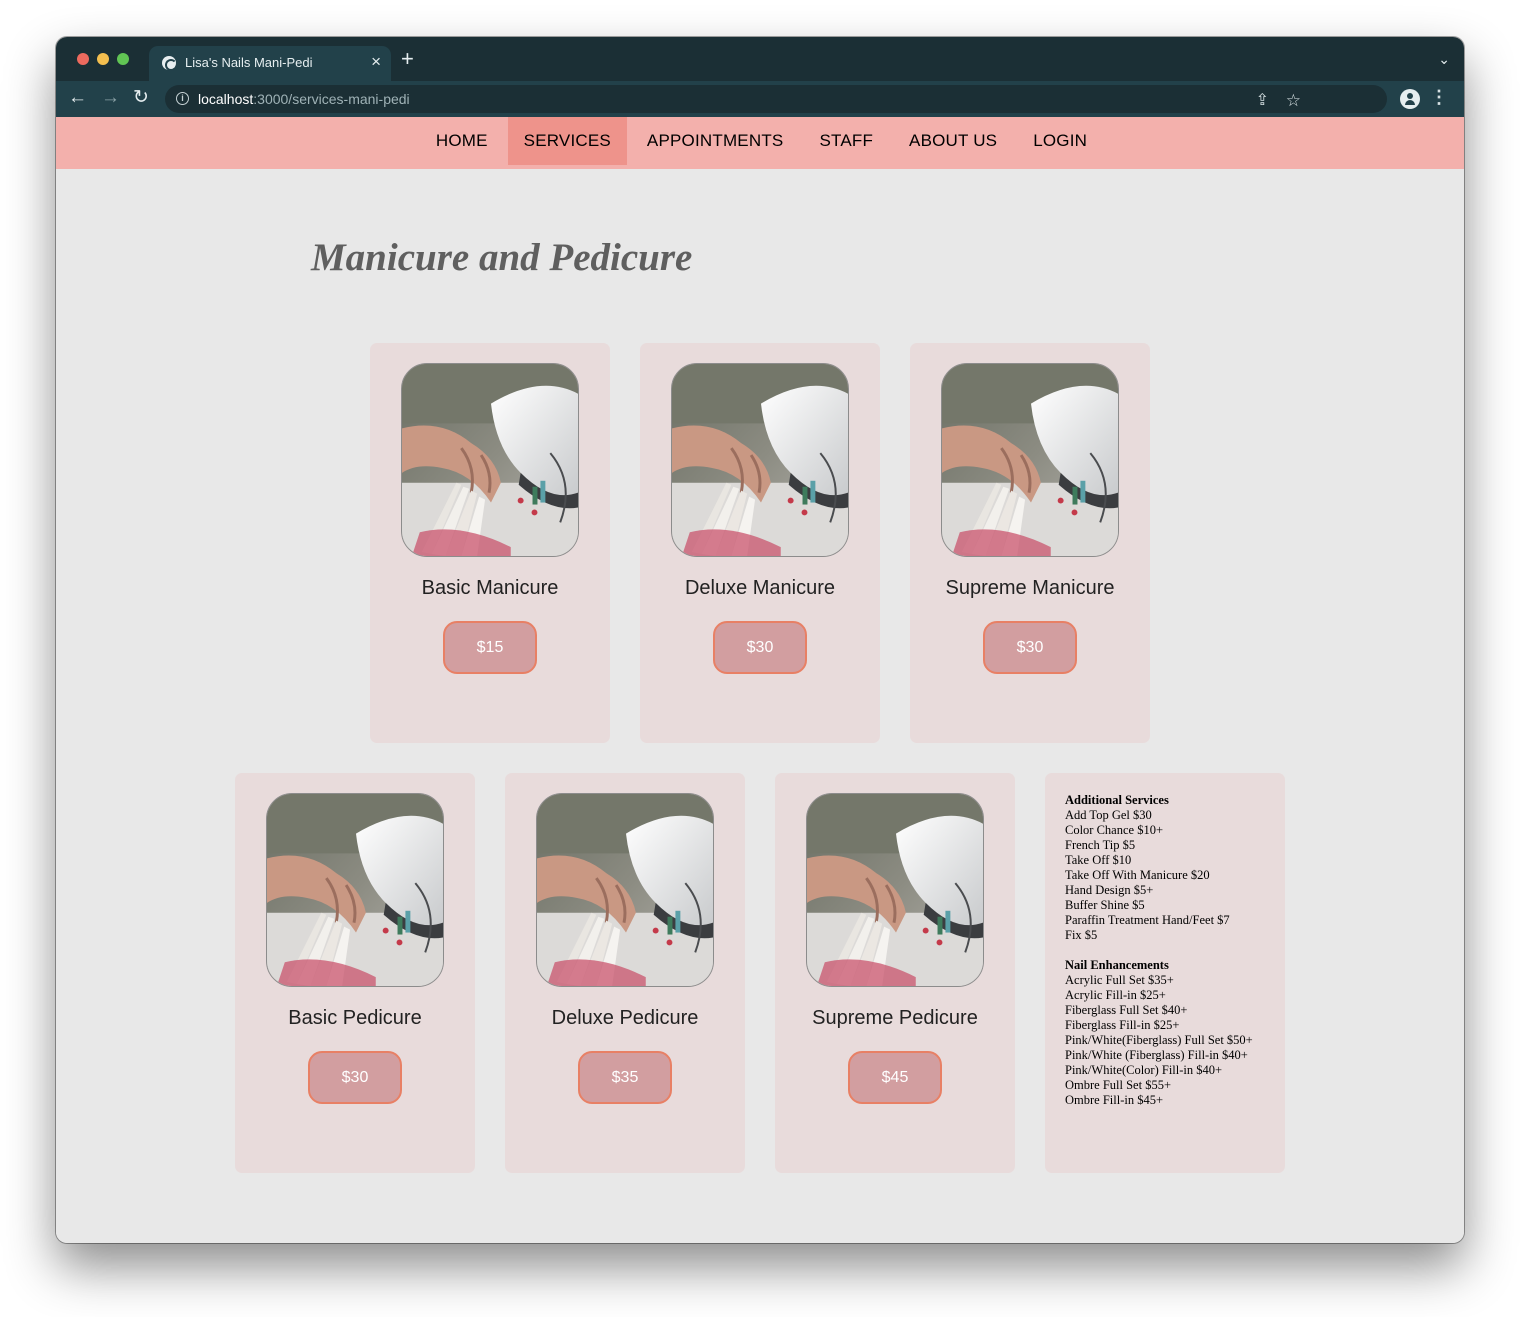 The image size is (1520, 1317). Describe the element at coordinates (1147, 920) in the screenshot. I see `price-list-item: Paraffin Treatment Hand/Feet $7` at that location.